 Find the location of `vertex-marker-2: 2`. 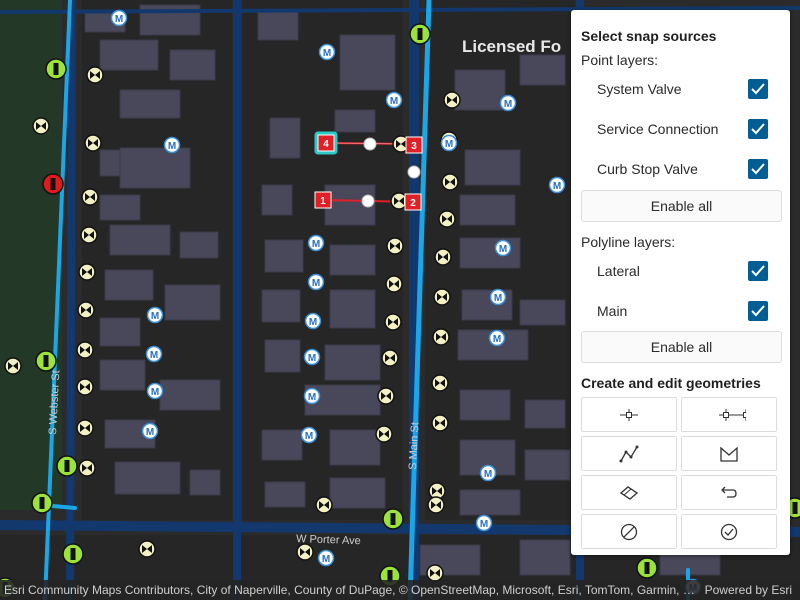

vertex-marker-2: 2 is located at coordinates (413, 202).